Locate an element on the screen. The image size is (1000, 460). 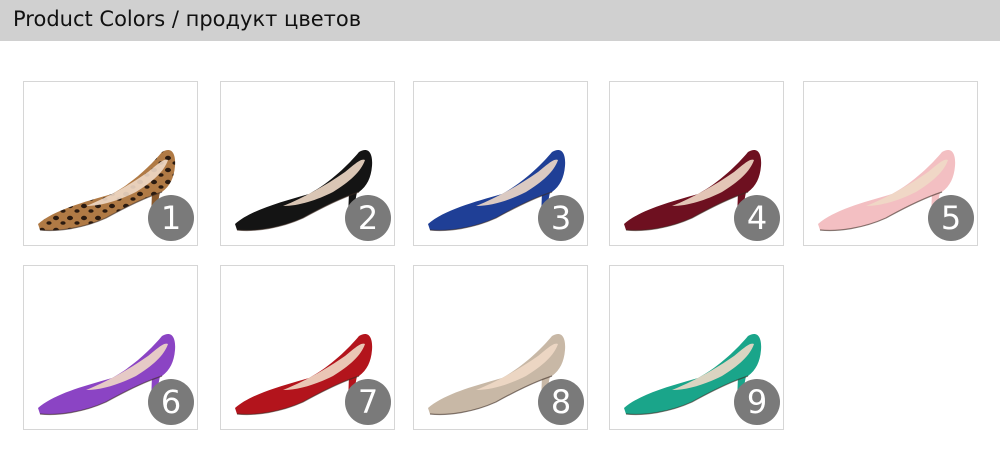
color-number-badge: 7 is located at coordinates (368, 402).